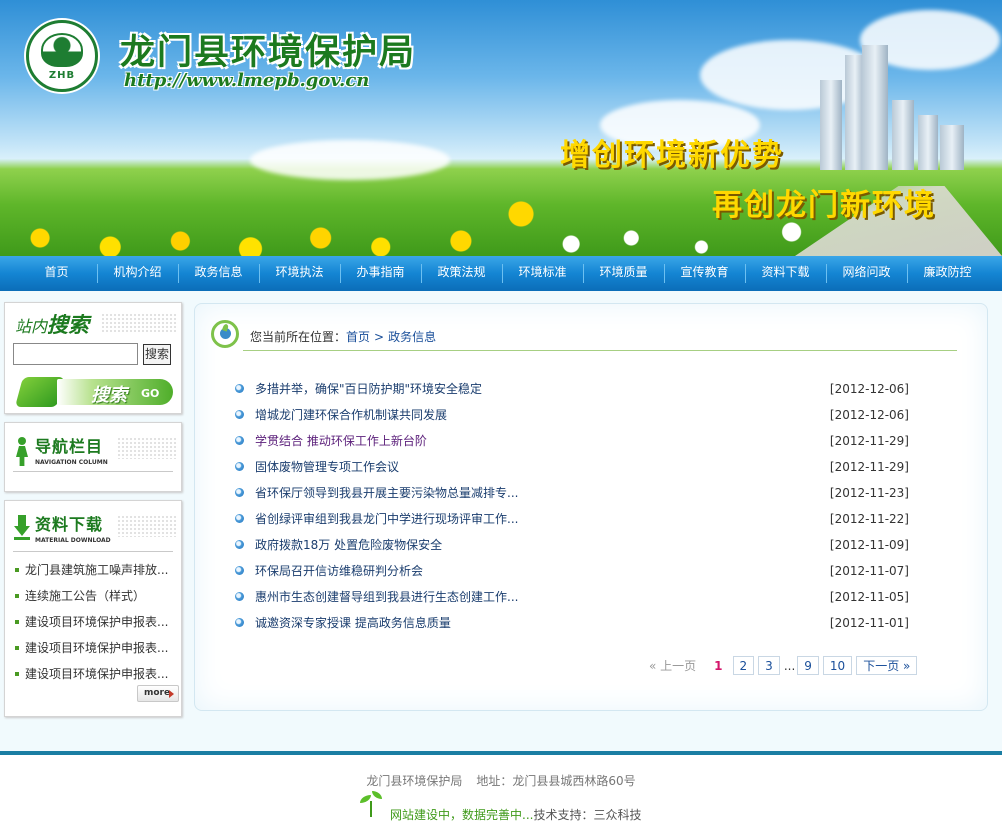 This screenshot has width=1002, height=840. I want to click on site-url: http://www.lmepb.gov.cn, so click(247, 80).